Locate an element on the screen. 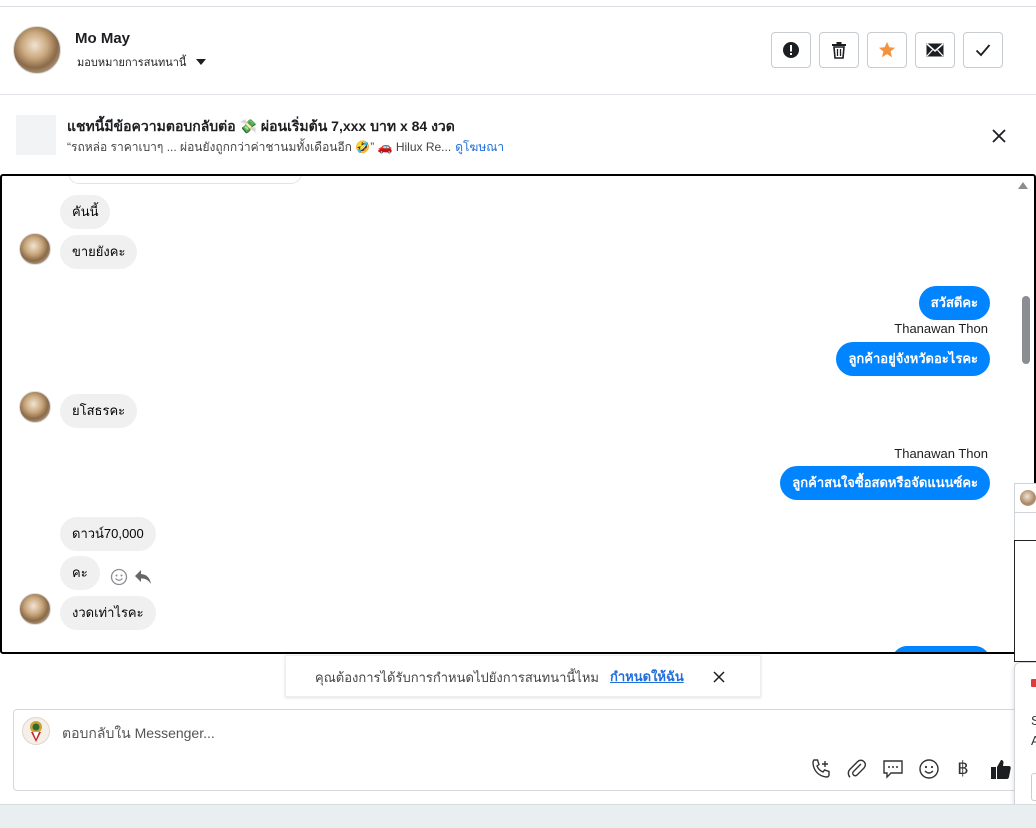 The height and width of the screenshot is (828, 1036). emoji-icon is located at coordinates (929, 769).